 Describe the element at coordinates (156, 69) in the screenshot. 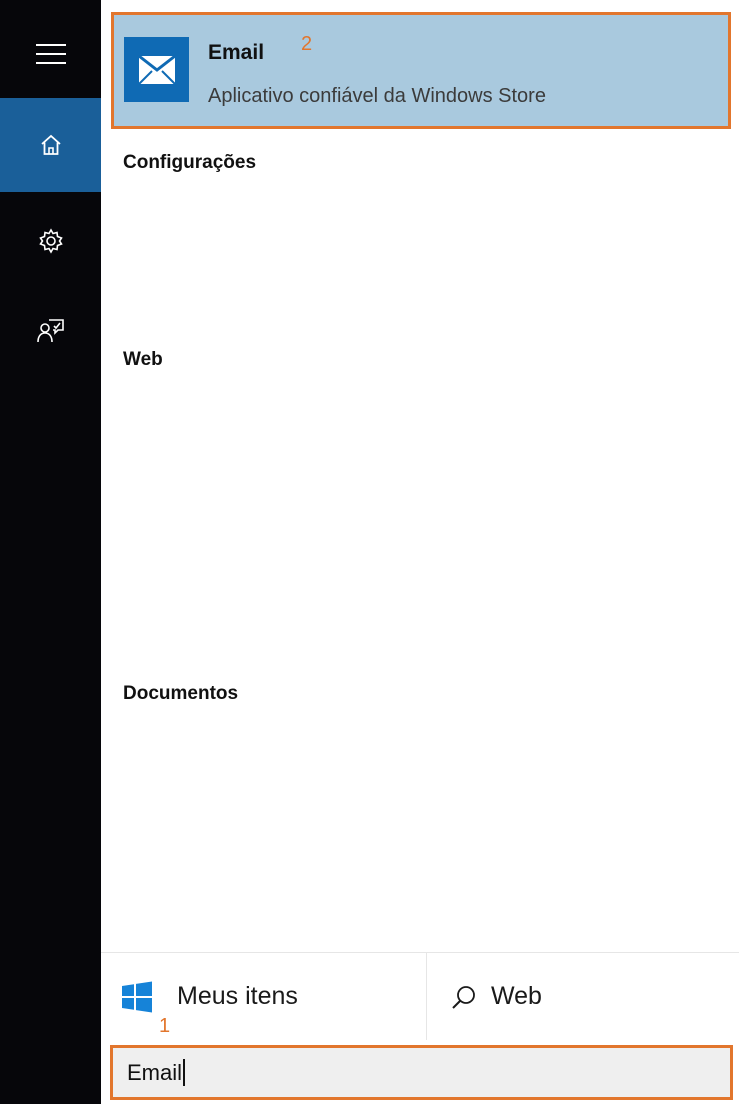

I see `mail-app-icon` at that location.